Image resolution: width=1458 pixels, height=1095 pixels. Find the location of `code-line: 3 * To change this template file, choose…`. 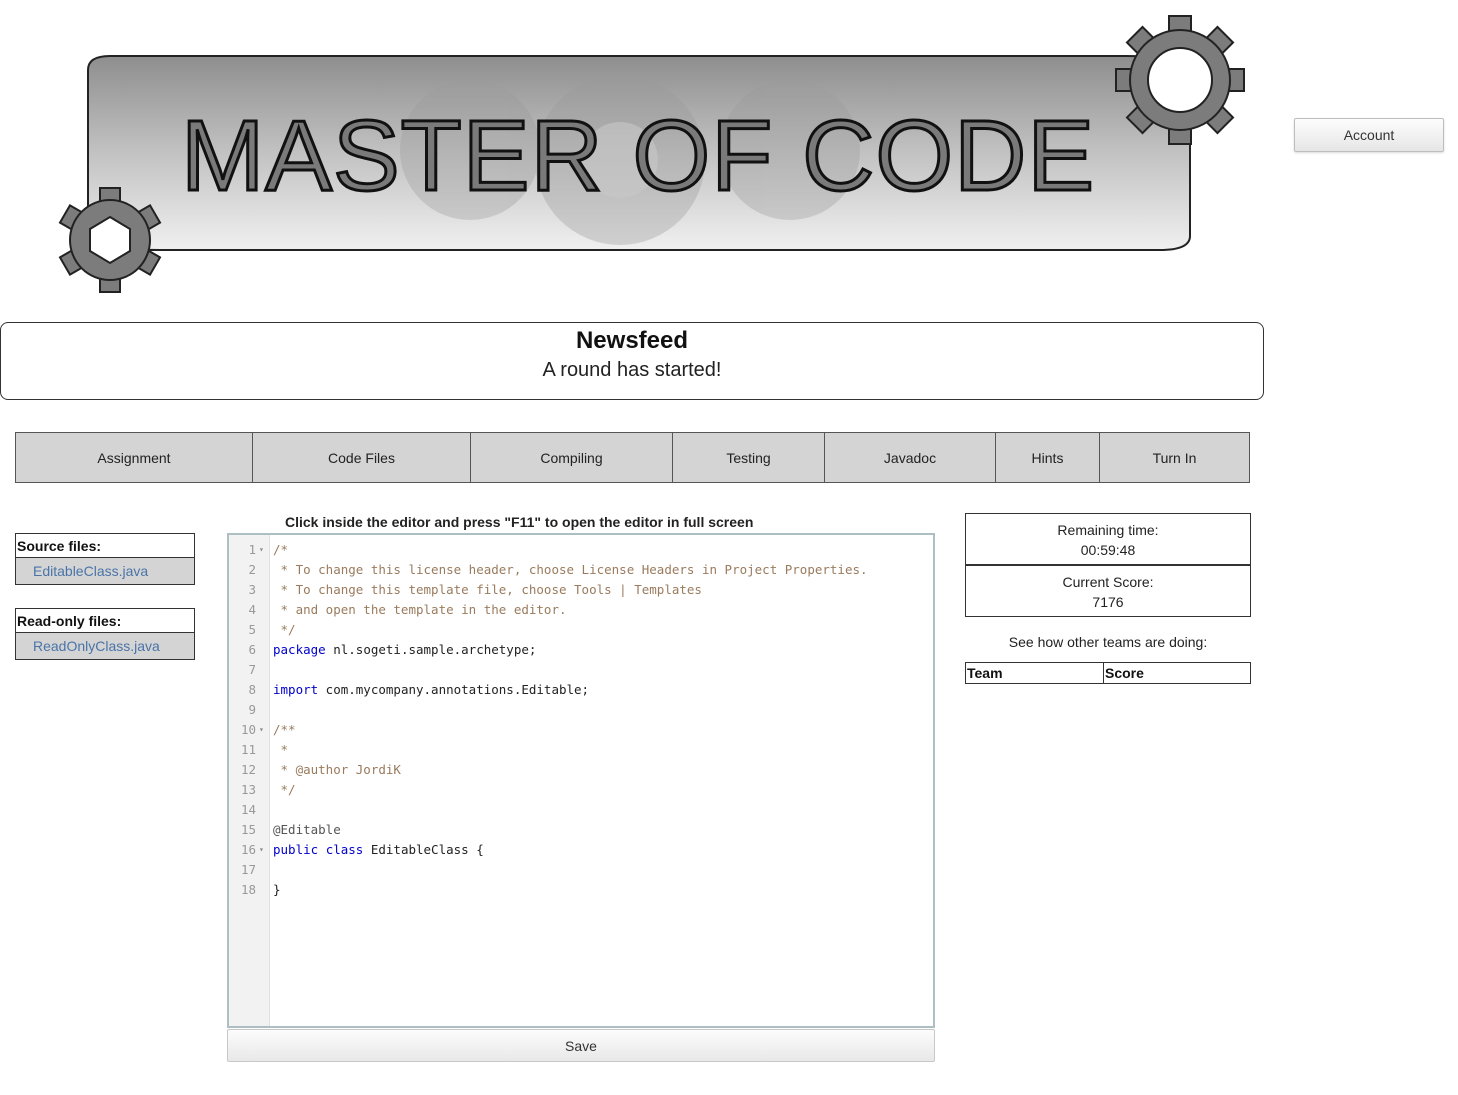

code-line: 3 * To change this template file, choose… is located at coordinates (579, 590).